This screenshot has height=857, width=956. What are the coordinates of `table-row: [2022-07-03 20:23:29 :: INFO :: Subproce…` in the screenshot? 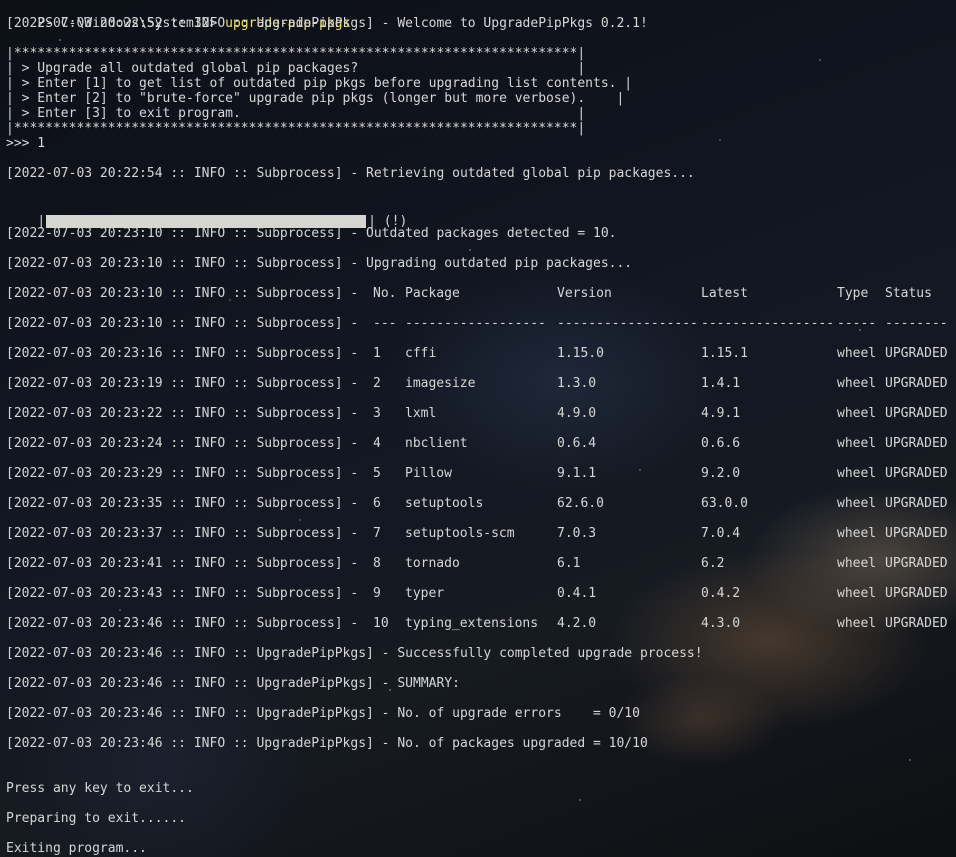 It's located at (481, 473).